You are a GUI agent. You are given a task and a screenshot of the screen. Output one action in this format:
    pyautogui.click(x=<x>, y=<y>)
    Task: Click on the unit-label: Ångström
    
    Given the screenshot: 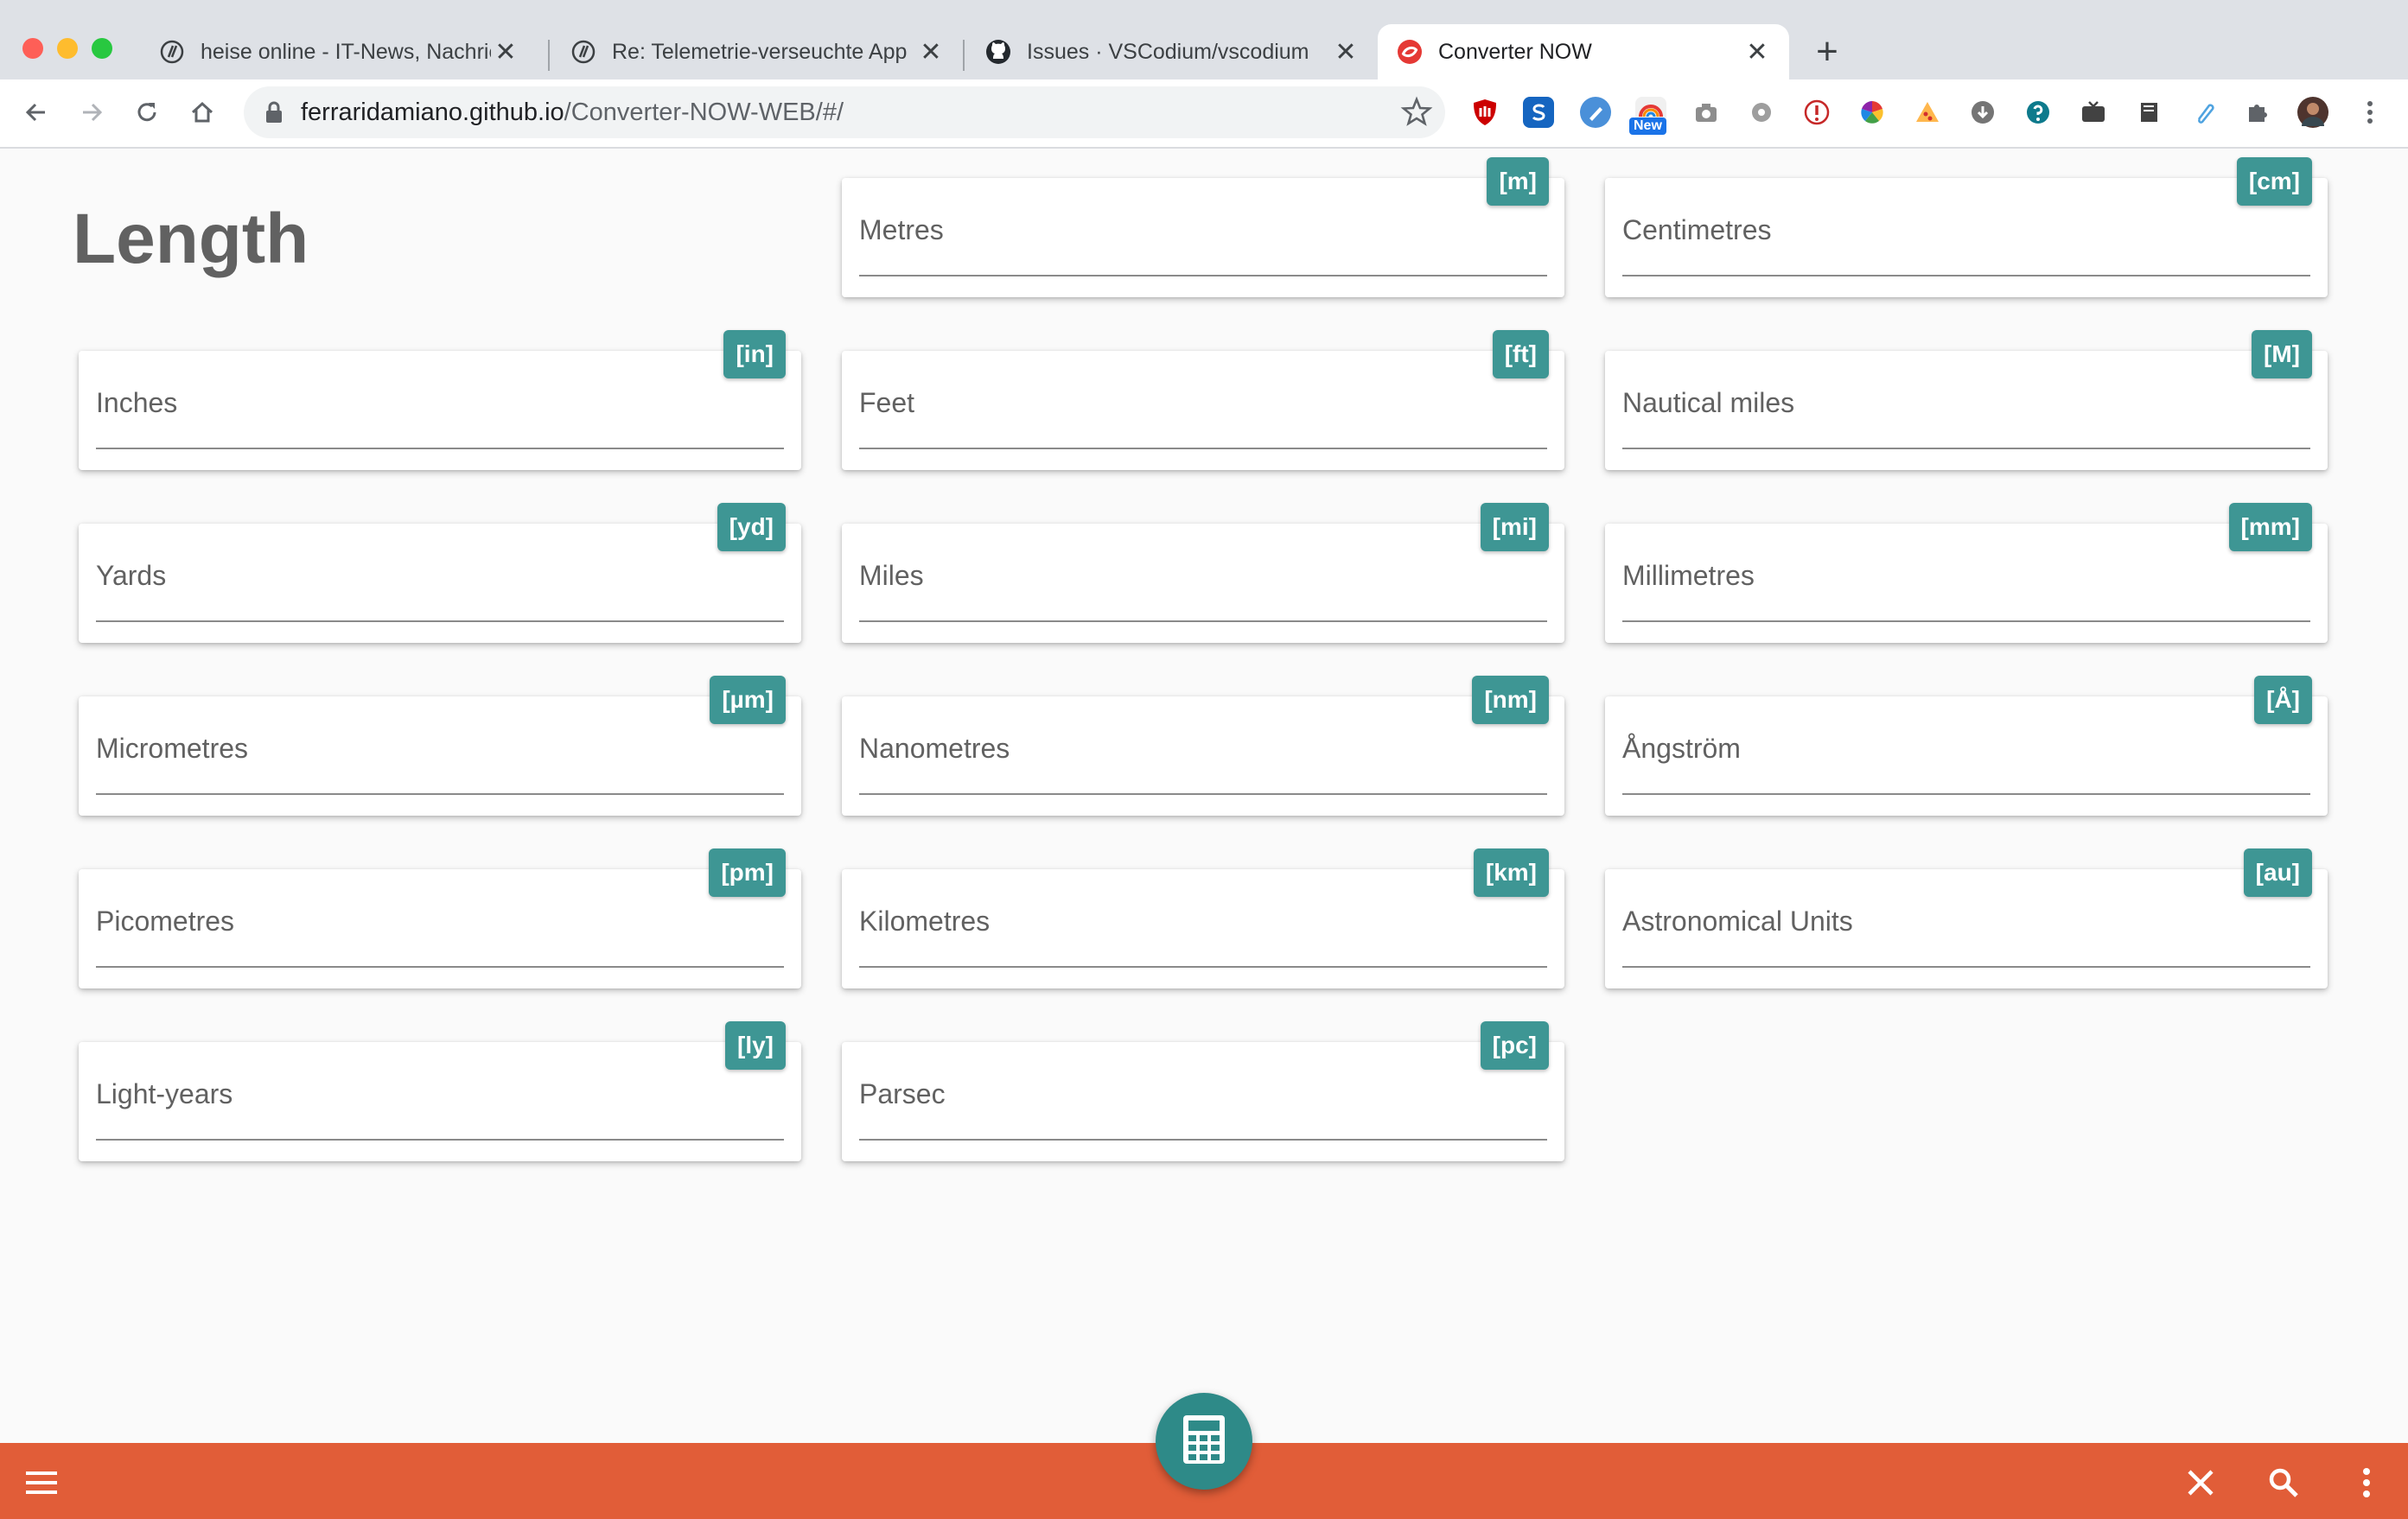 What is the action you would take?
    pyautogui.click(x=1681, y=749)
    